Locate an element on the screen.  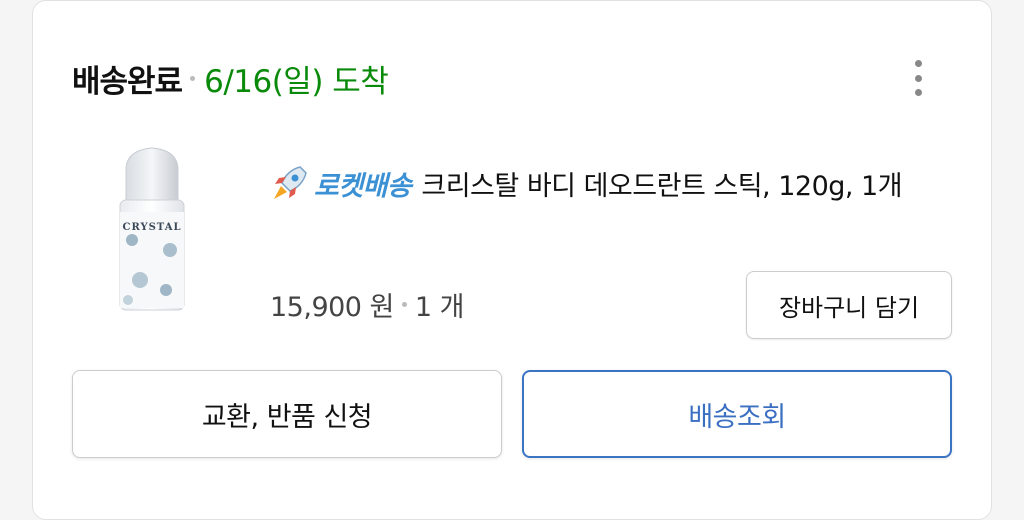
order-status-row: 배송완료 6/16(일) 도착 is located at coordinates (230, 78).